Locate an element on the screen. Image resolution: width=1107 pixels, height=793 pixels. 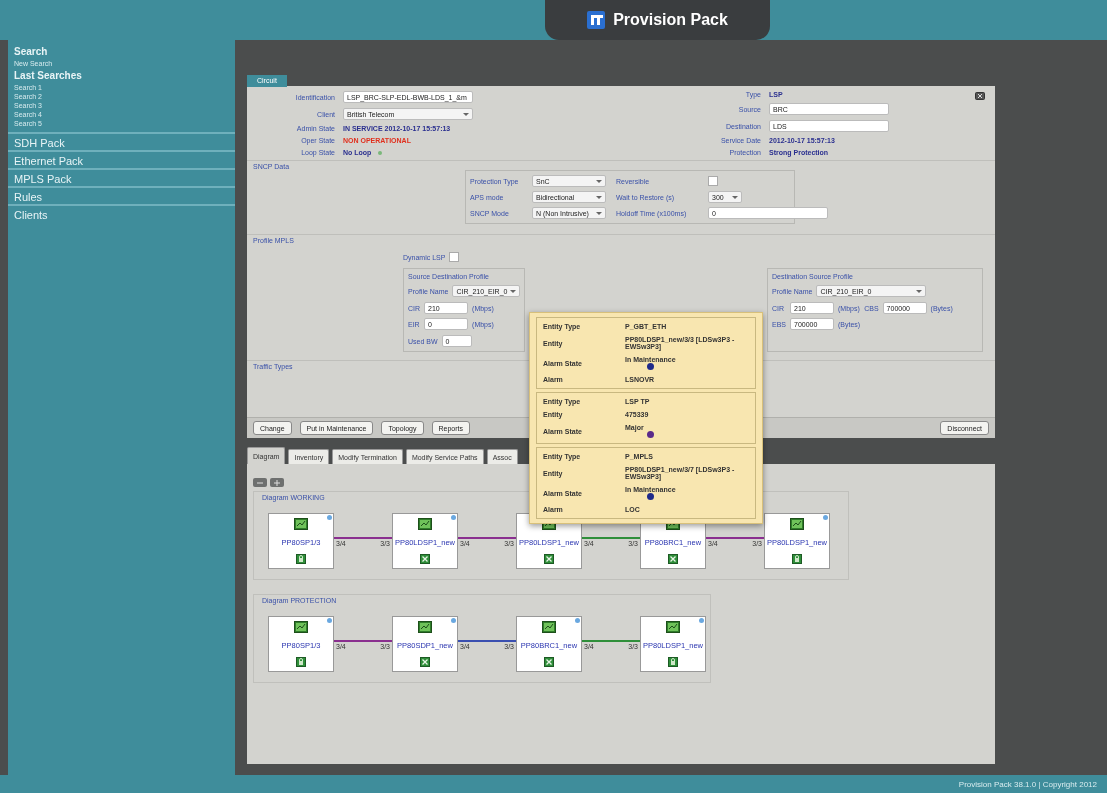
footer-text: Provision Pack 38.1.0 | Copyright 2012 is located at coordinates (1027, 784).